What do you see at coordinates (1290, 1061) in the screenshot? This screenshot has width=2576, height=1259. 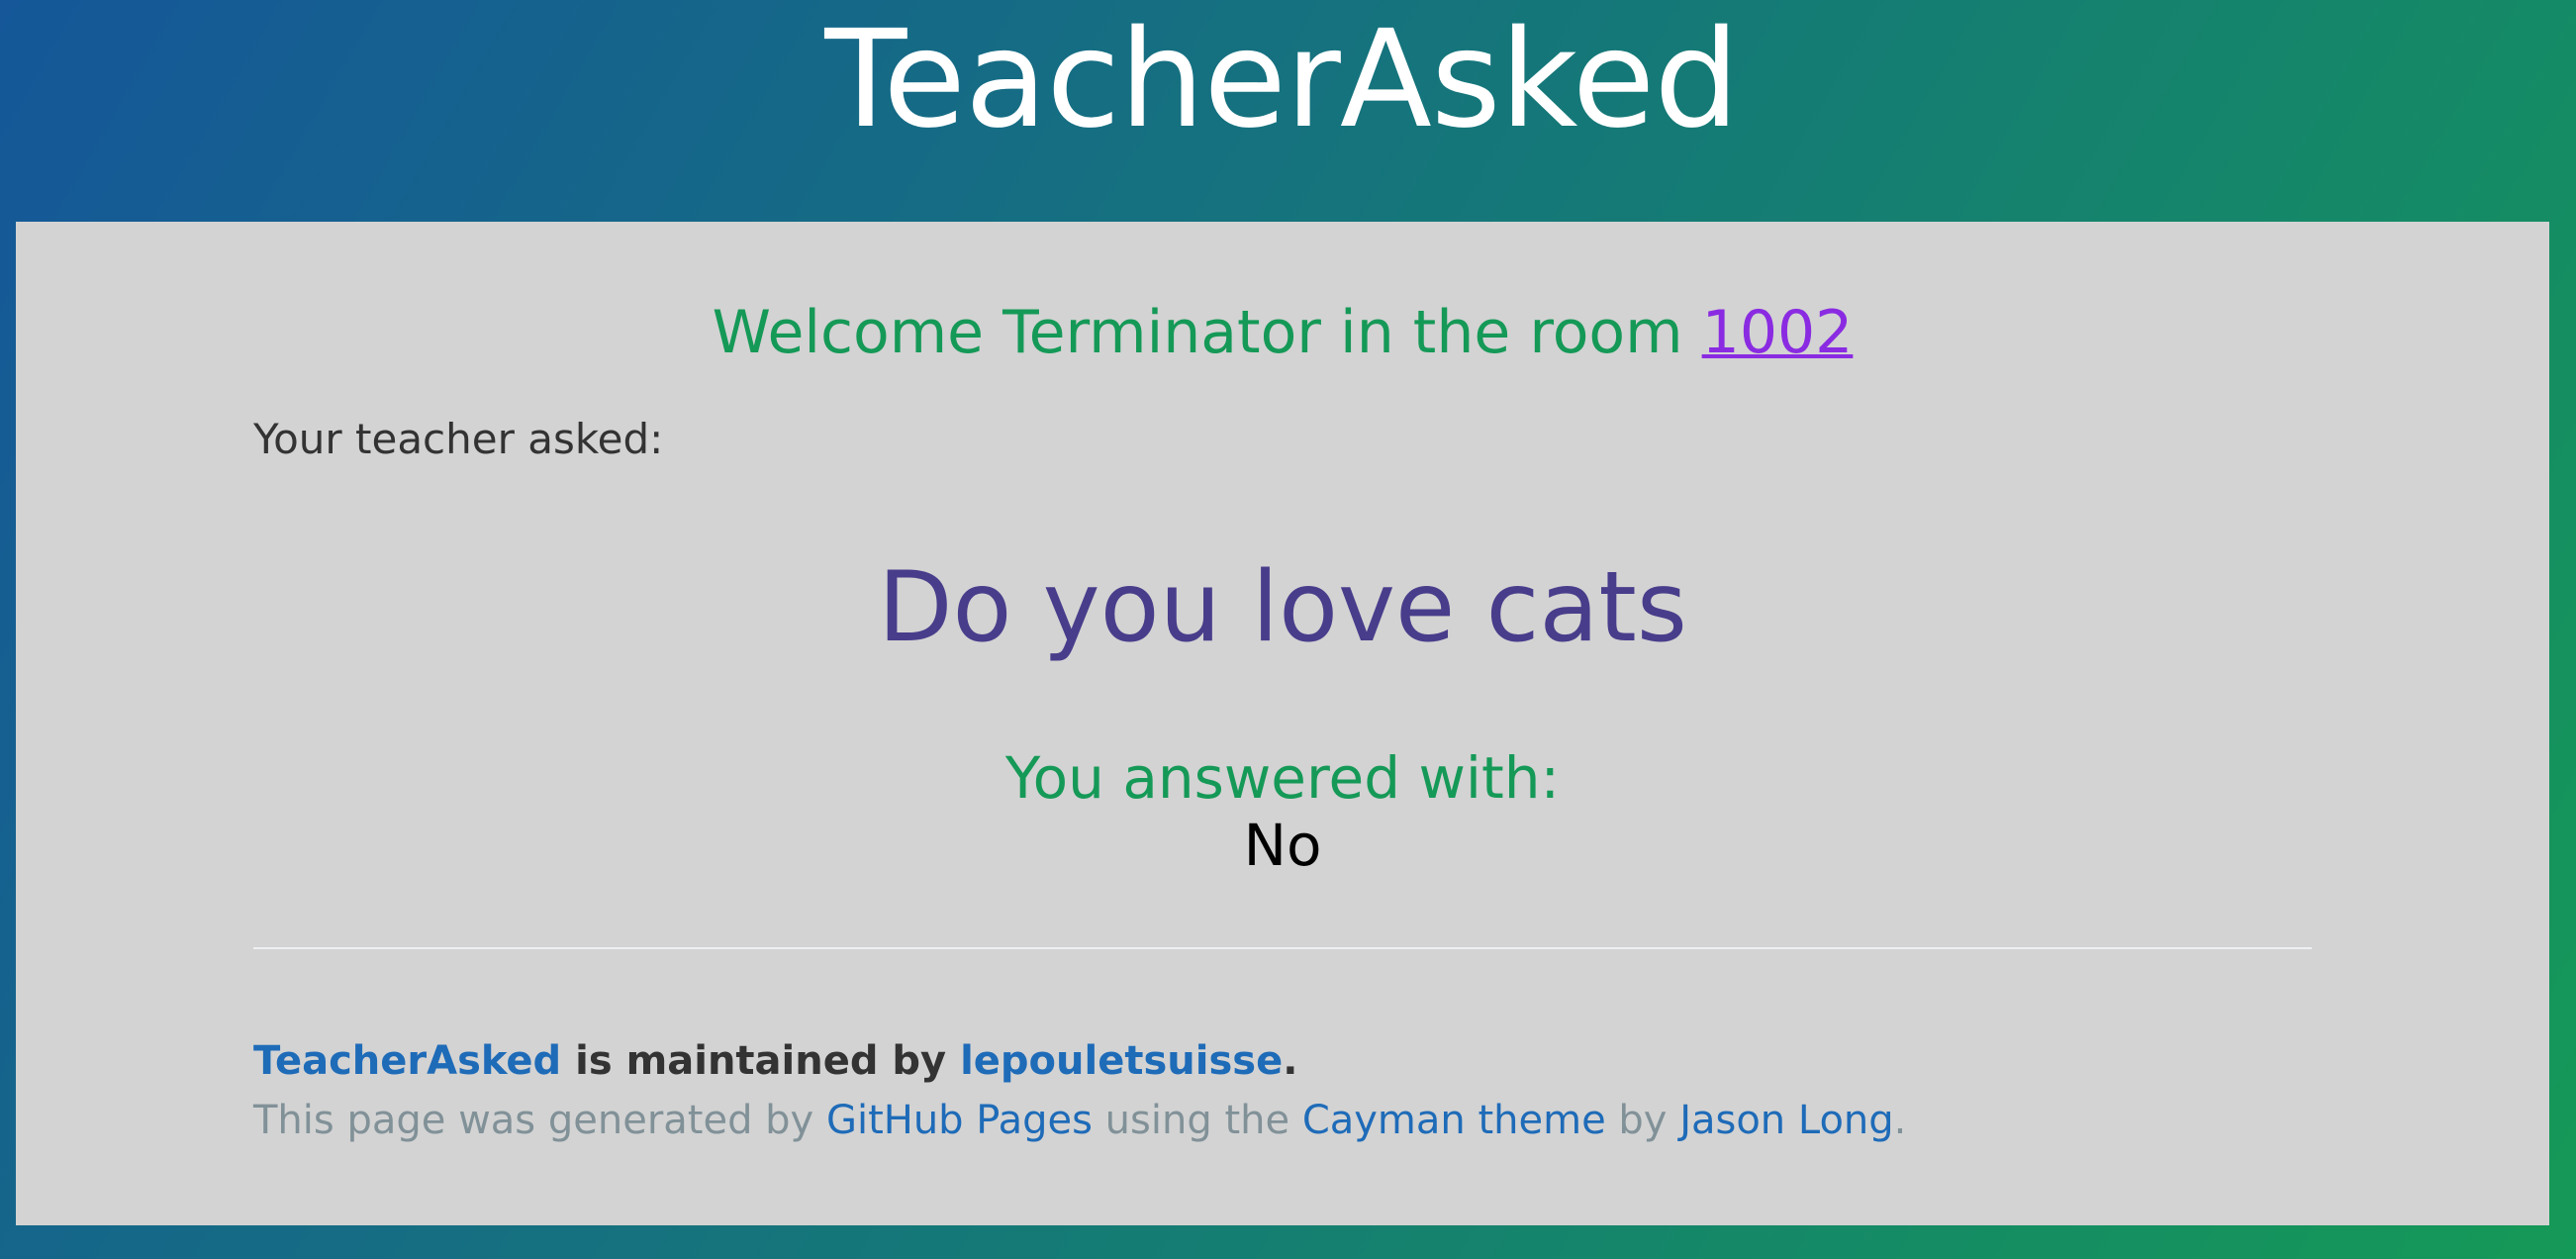 I see `owner-end-text: .` at bounding box center [1290, 1061].